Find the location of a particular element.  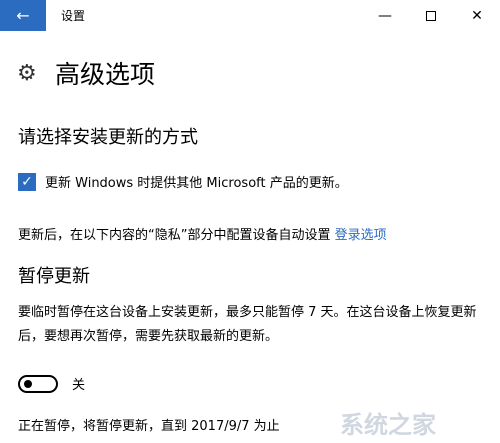

signin-info-text: 更新后，在以下内容的“隐私”部分中配置设备自动设置 is located at coordinates (174, 235).